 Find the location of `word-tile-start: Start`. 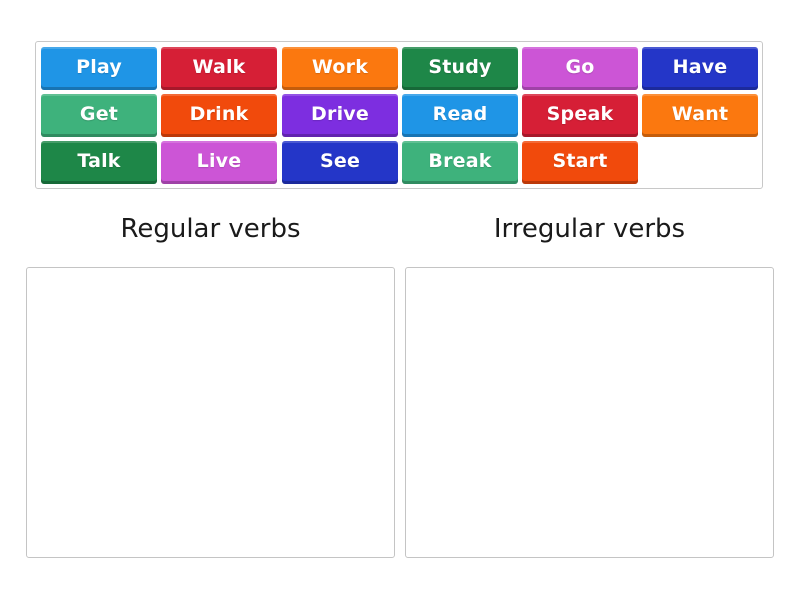

word-tile-start: Start is located at coordinates (580, 162).